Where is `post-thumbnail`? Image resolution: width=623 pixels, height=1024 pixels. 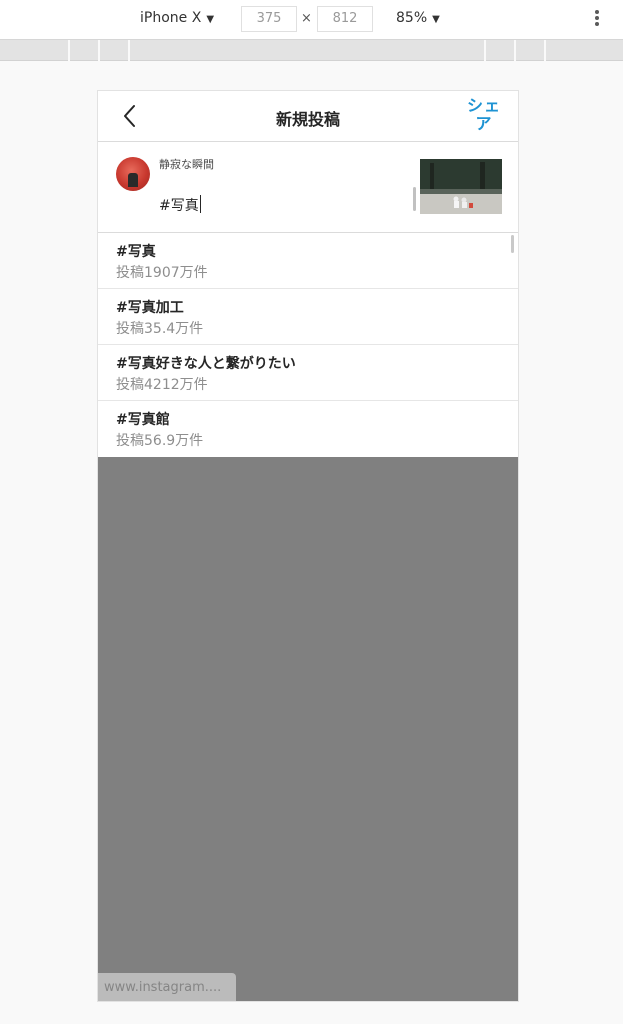 post-thumbnail is located at coordinates (461, 186).